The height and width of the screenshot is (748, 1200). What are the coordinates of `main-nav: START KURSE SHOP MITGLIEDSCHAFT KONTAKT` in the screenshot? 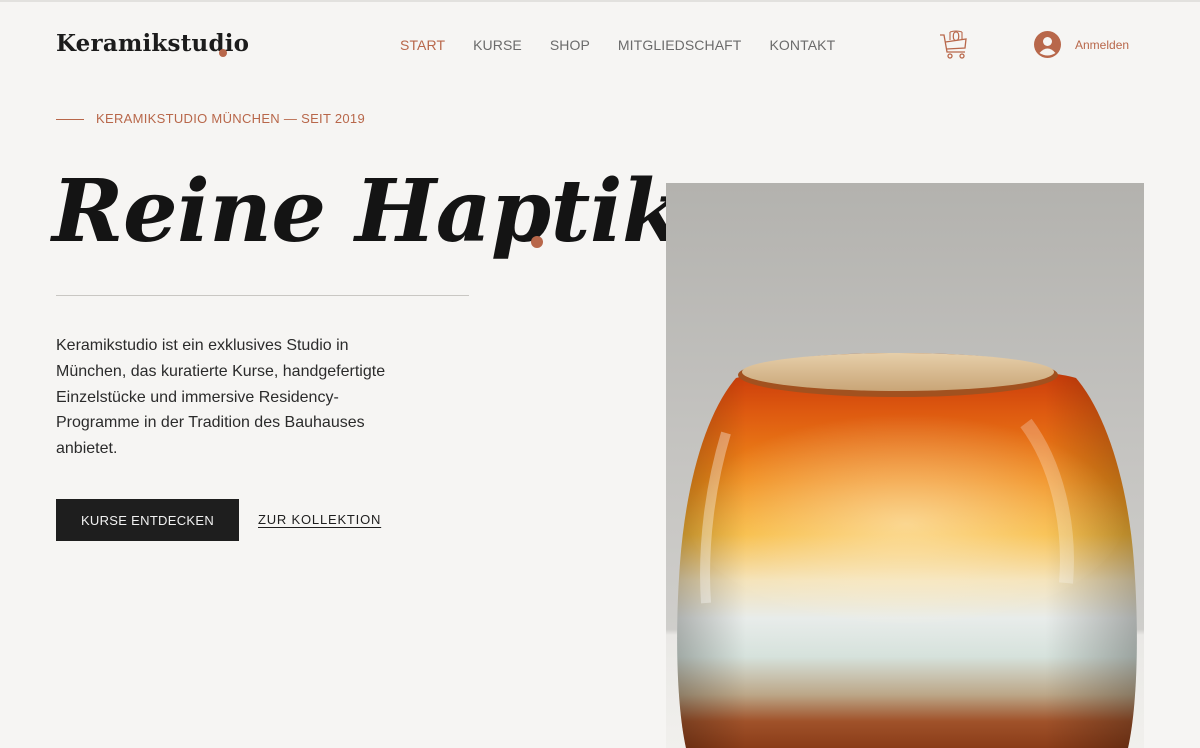 It's located at (631, 45).